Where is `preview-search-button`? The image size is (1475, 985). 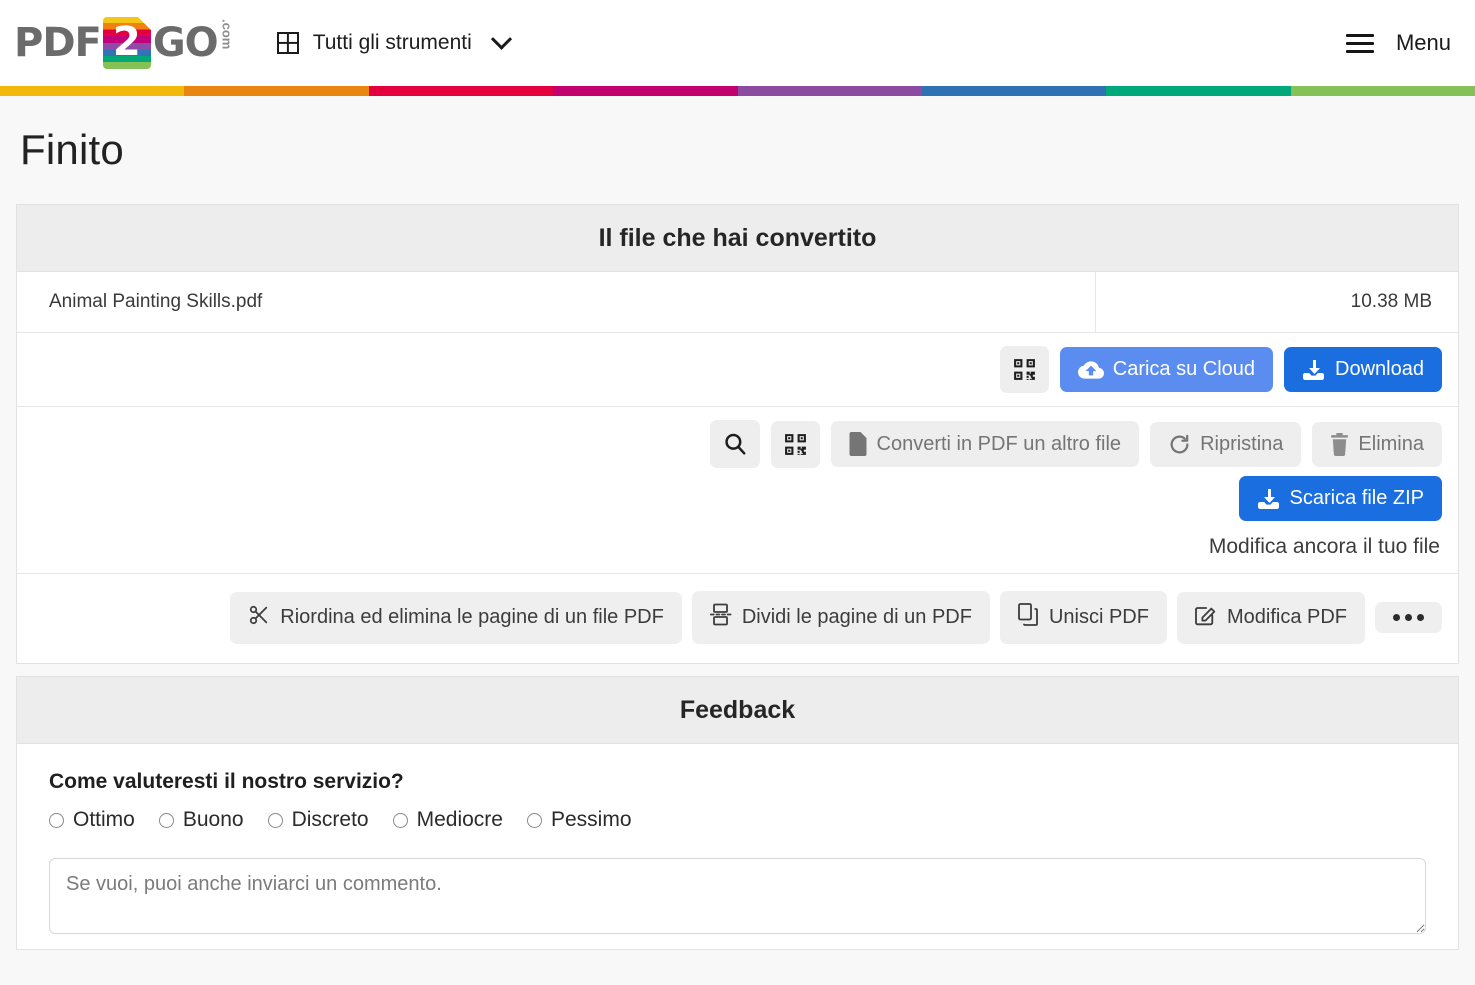
preview-search-button is located at coordinates (734, 444).